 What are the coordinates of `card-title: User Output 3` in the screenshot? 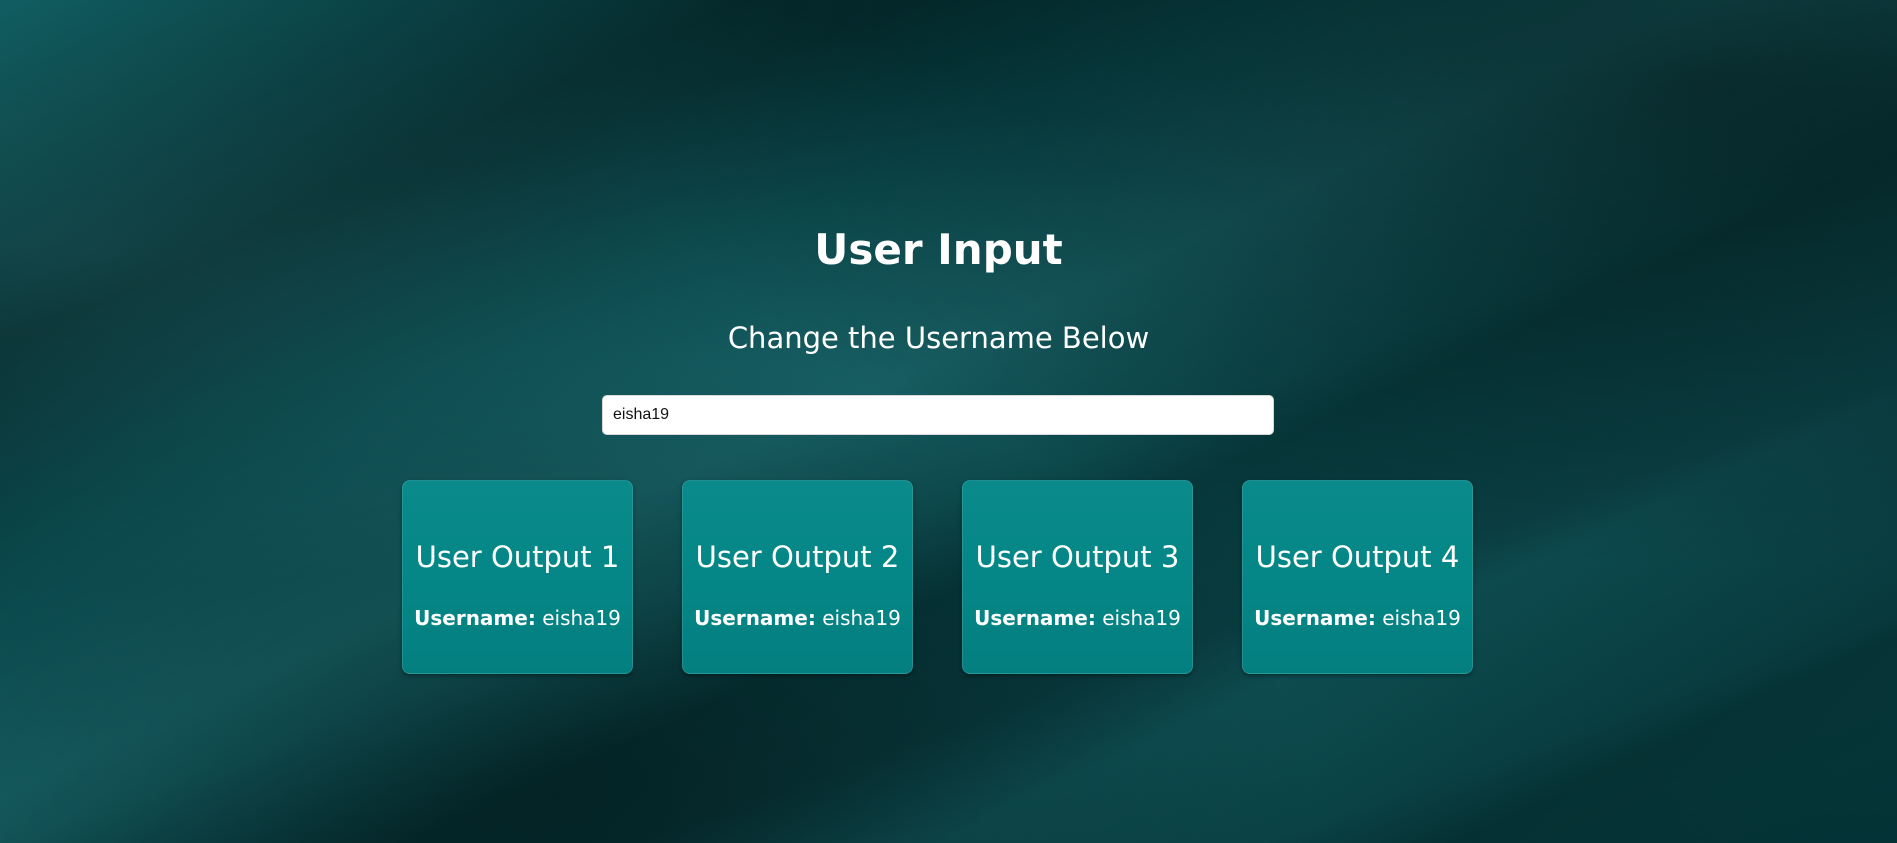 It's located at (1077, 557).